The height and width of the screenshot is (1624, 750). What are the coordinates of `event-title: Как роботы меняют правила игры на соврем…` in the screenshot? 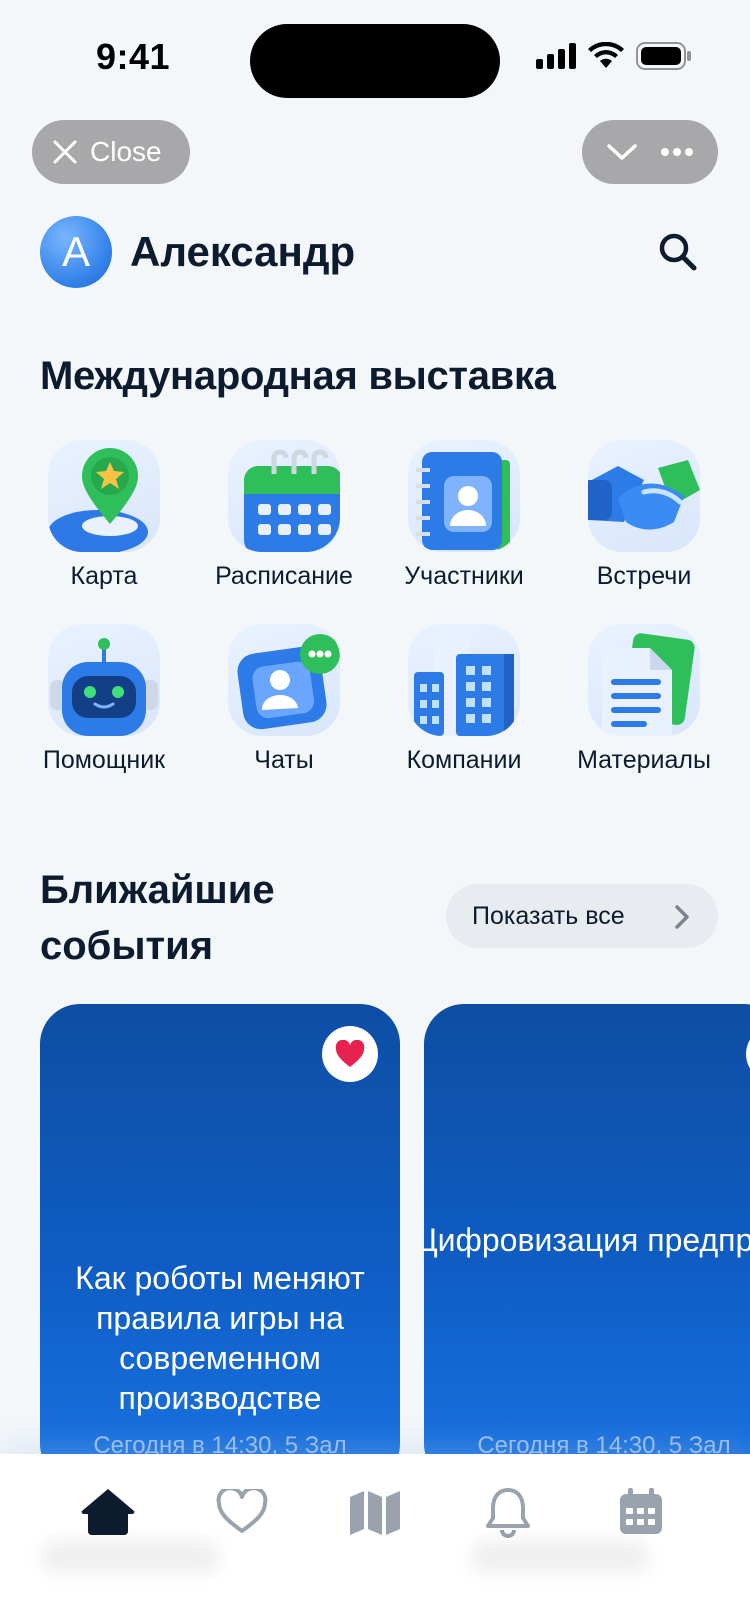 It's located at (220, 1338).